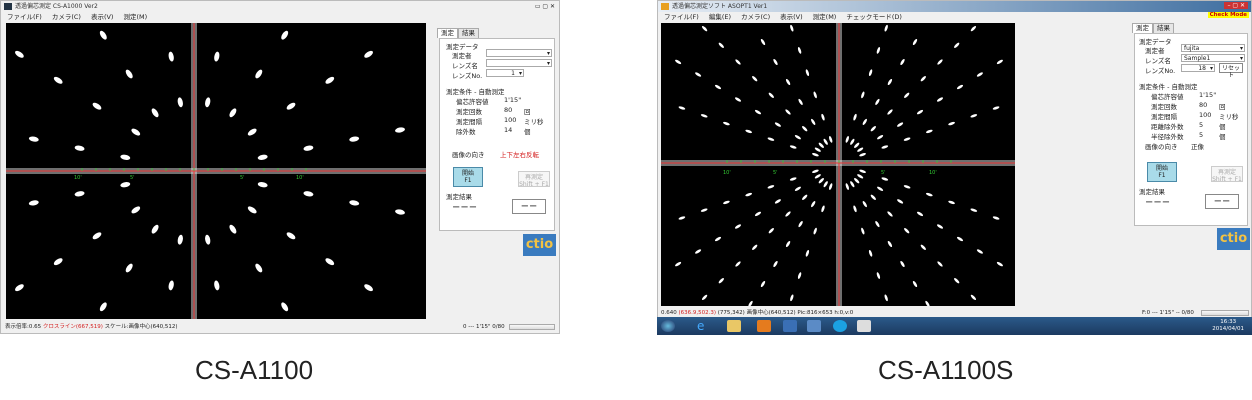 Image resolution: width=1252 pixels, height=400 pixels. I want to click on remeasure-label: 再測定, so click(533, 177).